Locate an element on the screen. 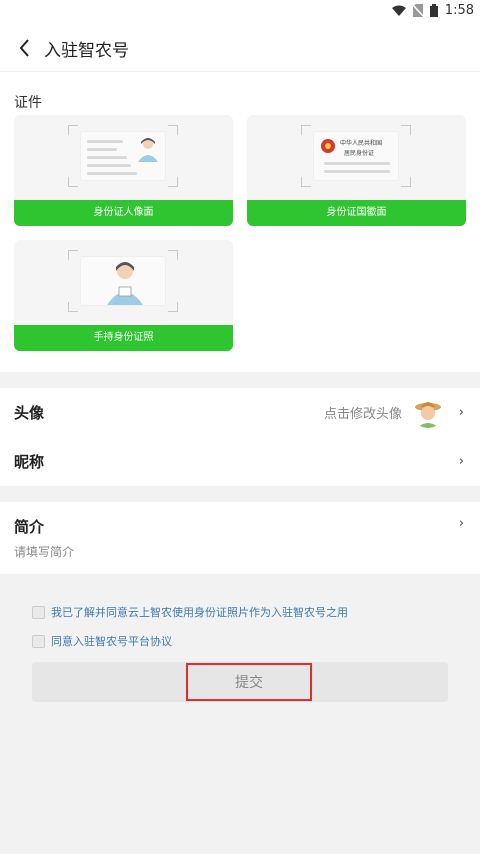 This screenshot has height=854, width=480. agreement-item: 同意入驻智农号平台协议 is located at coordinates (102, 641).